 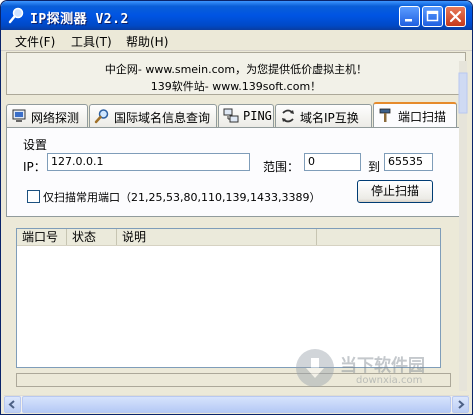 I want to click on maximize-icon, so click(x=432, y=16).